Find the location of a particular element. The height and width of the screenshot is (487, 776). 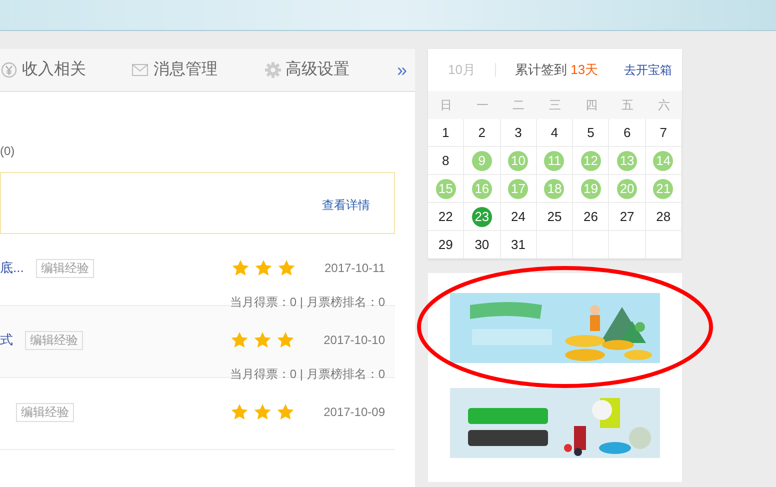

count-text: (0) is located at coordinates (7, 151).